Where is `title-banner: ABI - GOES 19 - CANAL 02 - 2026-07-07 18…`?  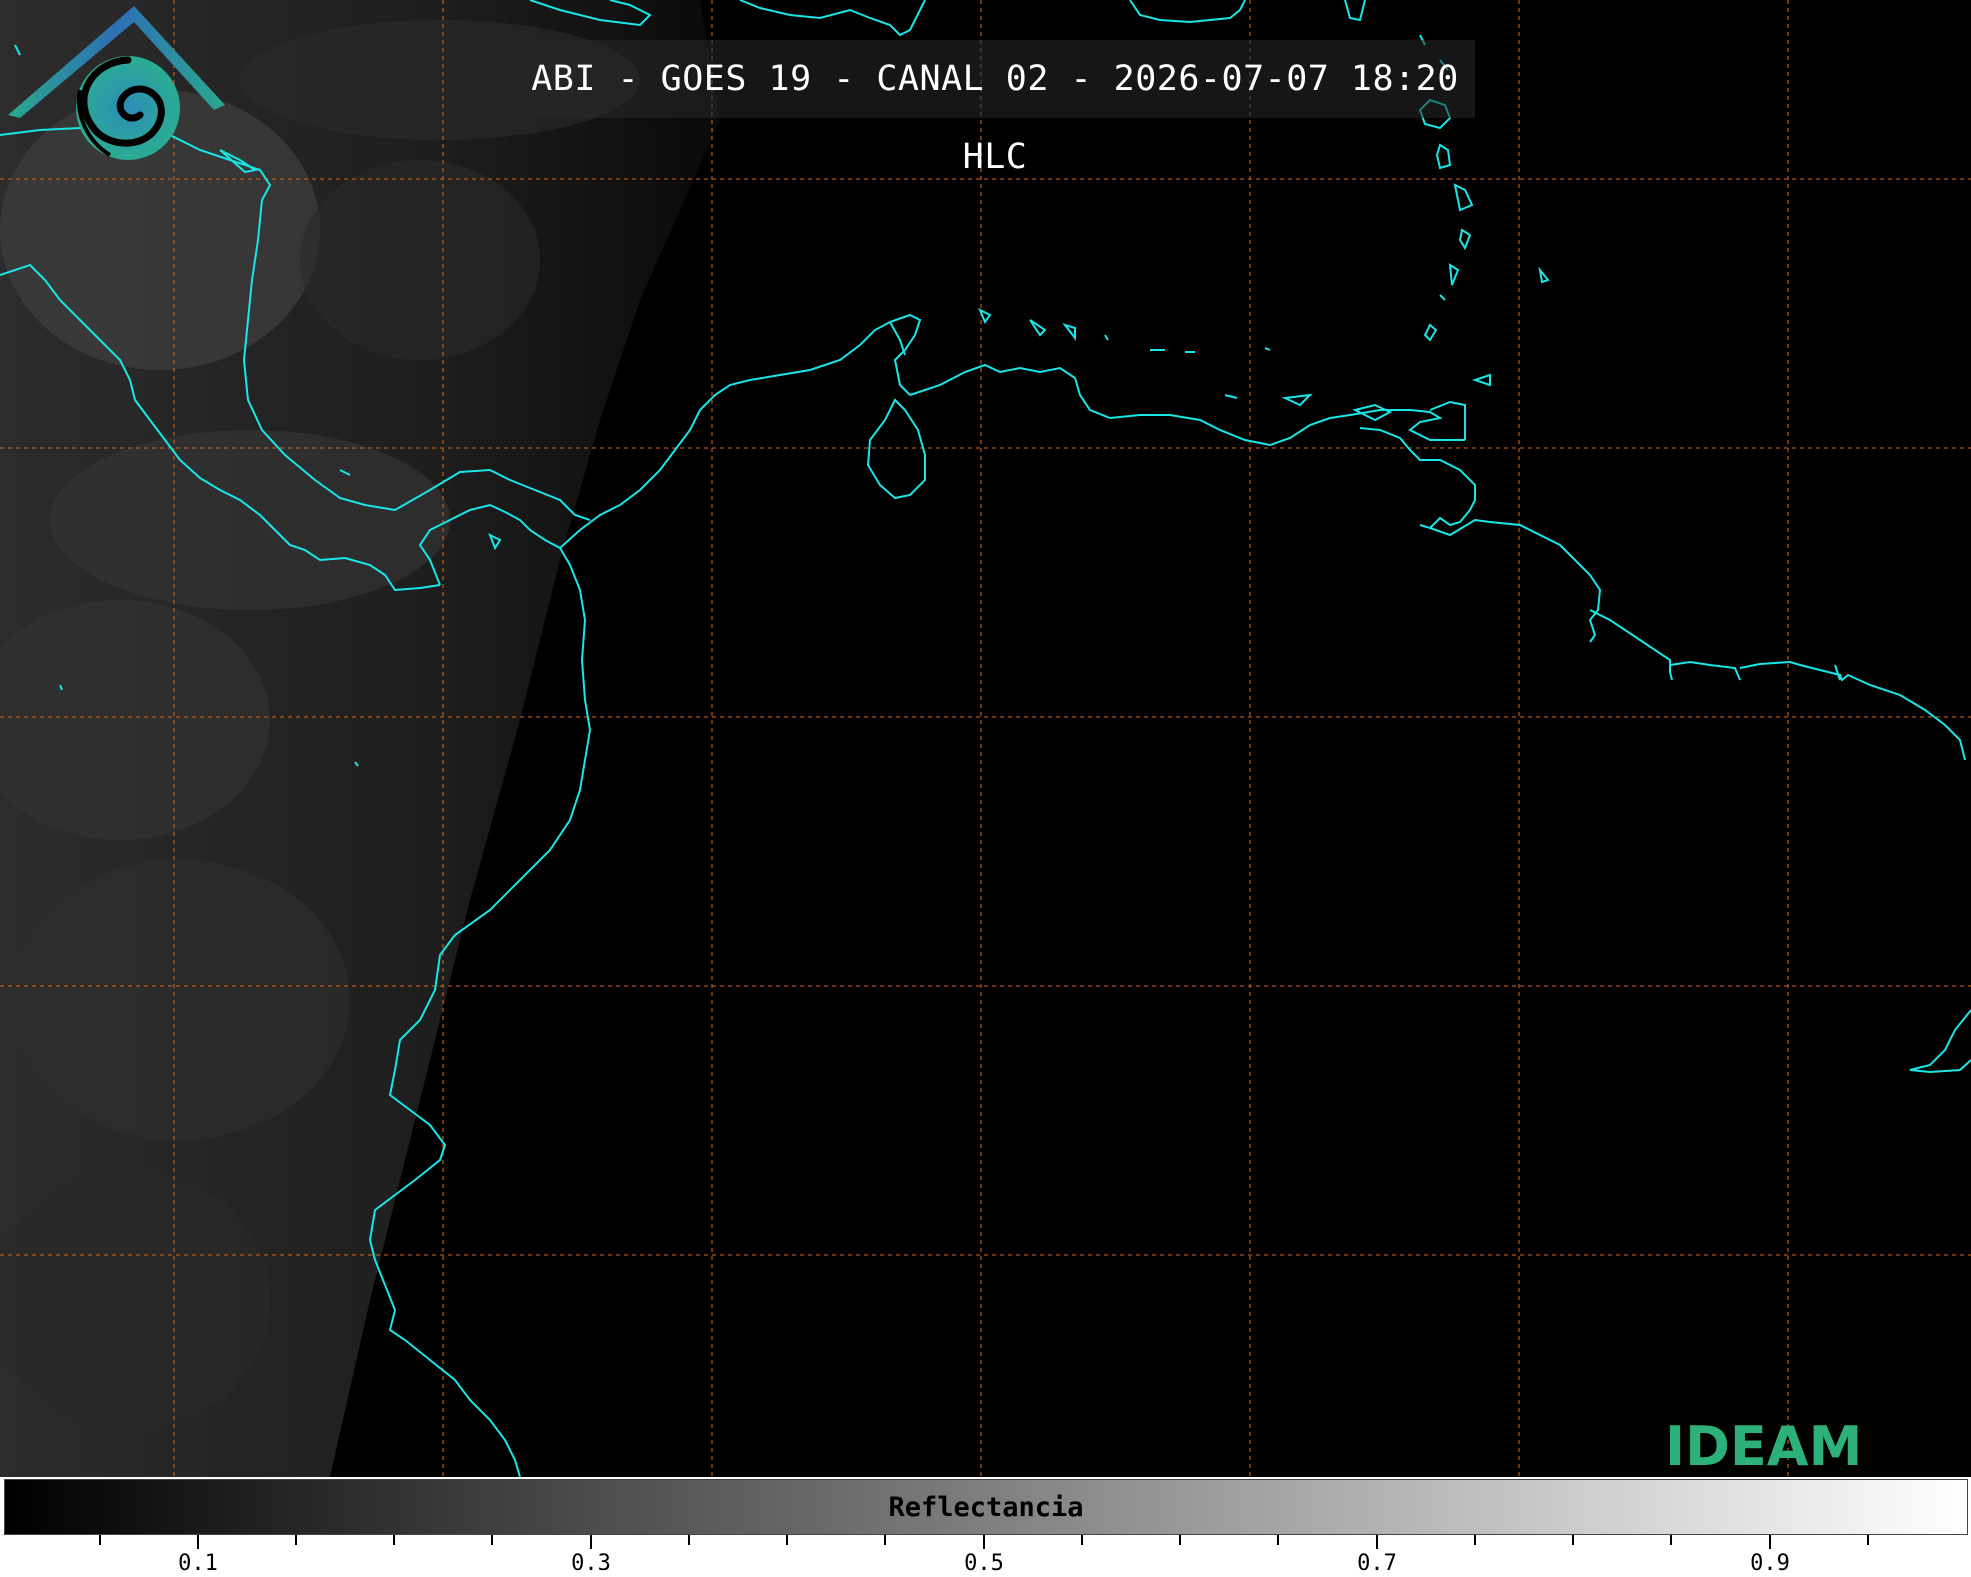 title-banner: ABI - GOES 19 - CANAL 02 - 2026-07-07 18… is located at coordinates (995, 108).